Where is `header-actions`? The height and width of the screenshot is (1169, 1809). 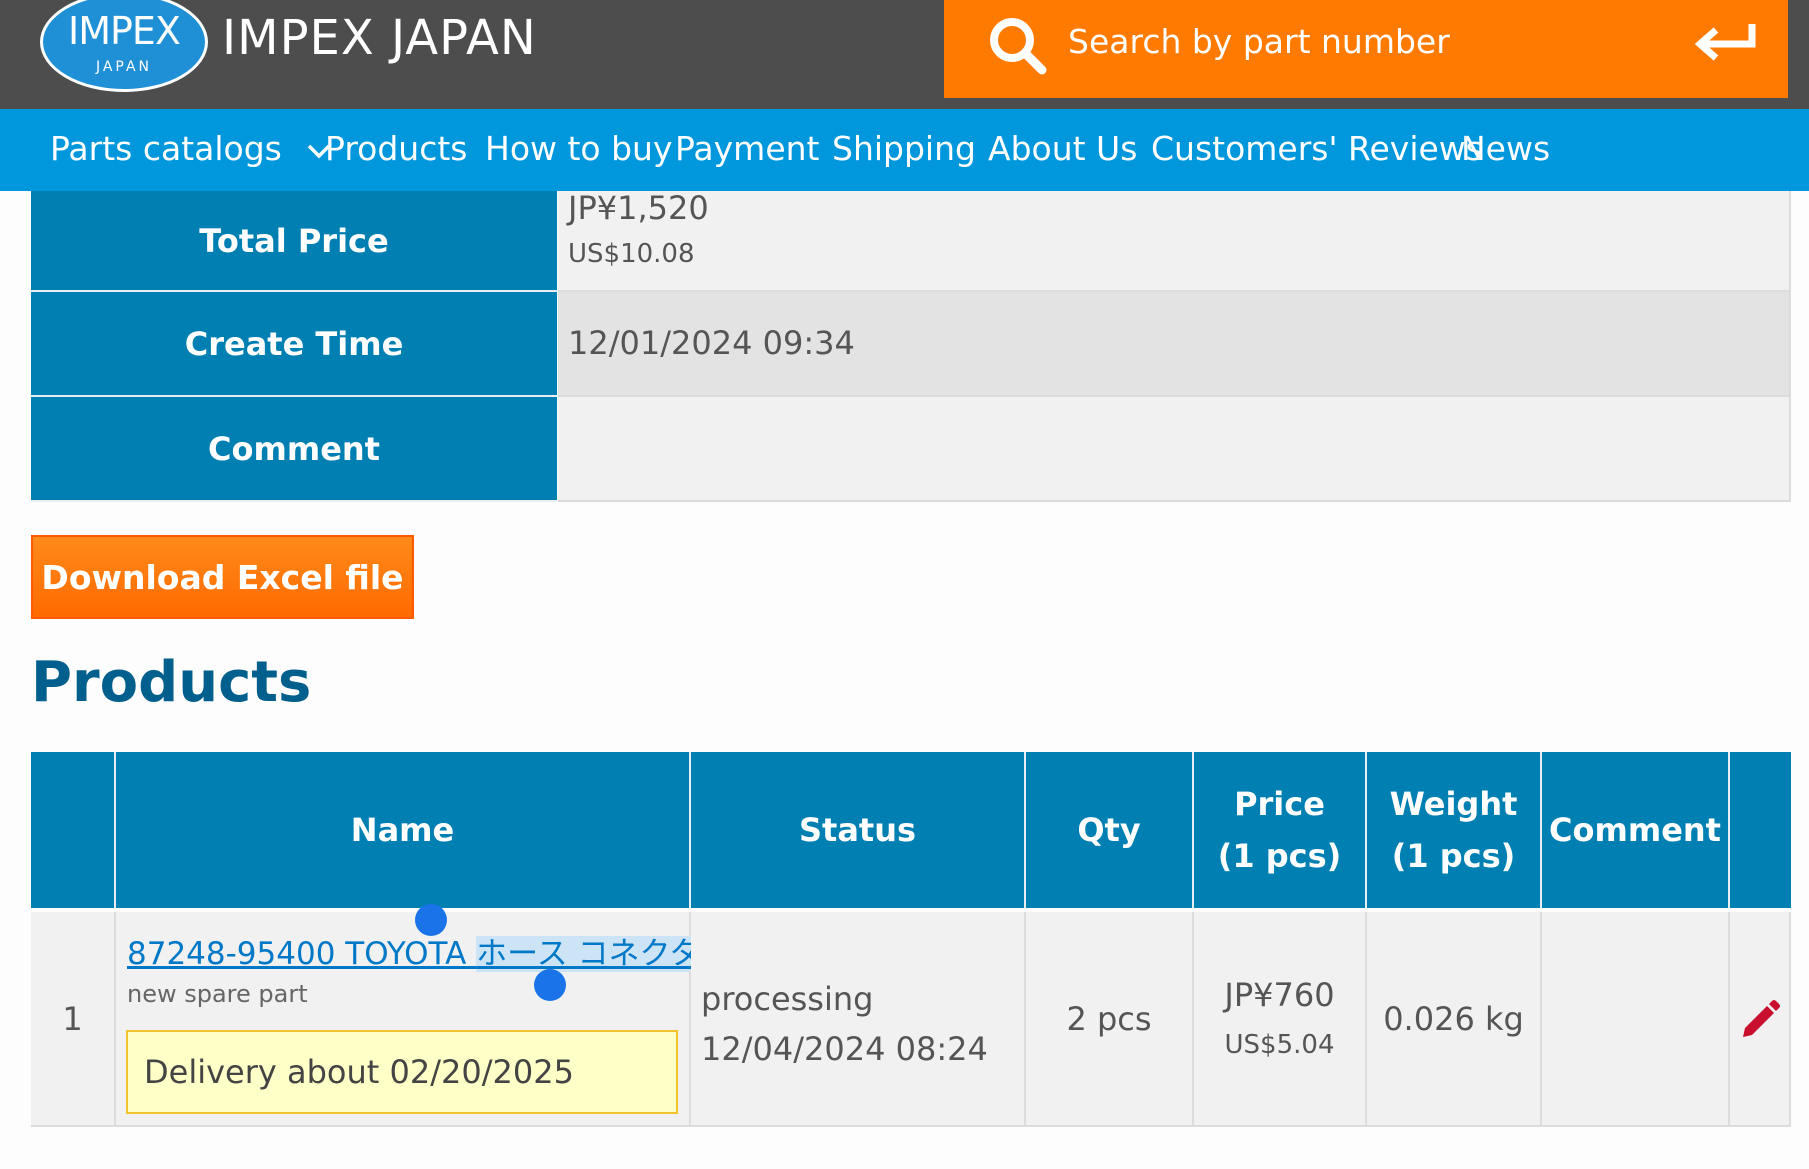 header-actions is located at coordinates (1760, 830).